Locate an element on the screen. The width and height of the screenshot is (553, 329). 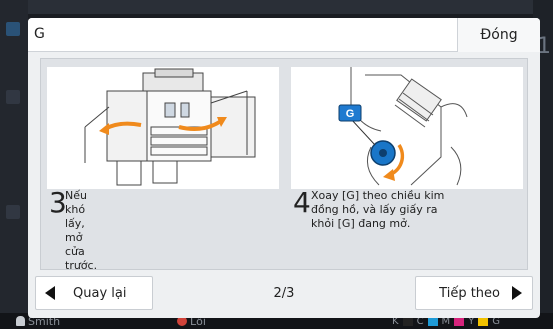
ink-swatch-c is located at coordinates (432, 321).